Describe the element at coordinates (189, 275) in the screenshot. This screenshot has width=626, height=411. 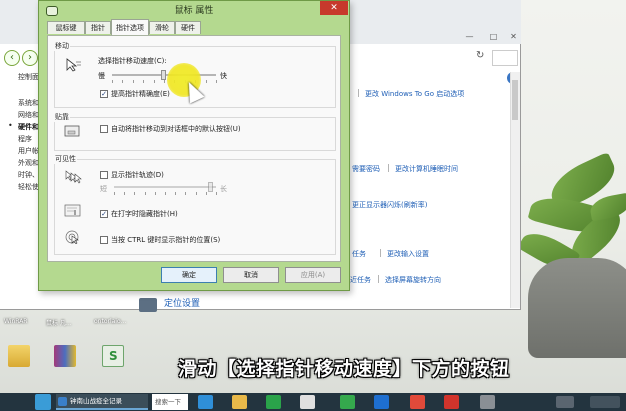
I see `ok-button: 确定` at that location.